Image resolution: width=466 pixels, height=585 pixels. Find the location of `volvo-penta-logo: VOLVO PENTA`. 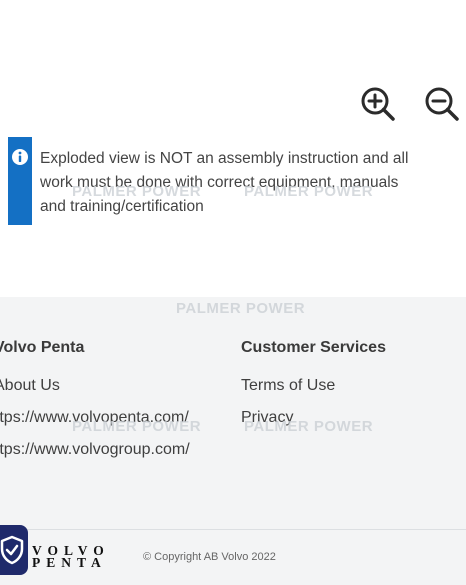

volvo-penta-logo: VOLVO PENTA is located at coordinates (71, 557).